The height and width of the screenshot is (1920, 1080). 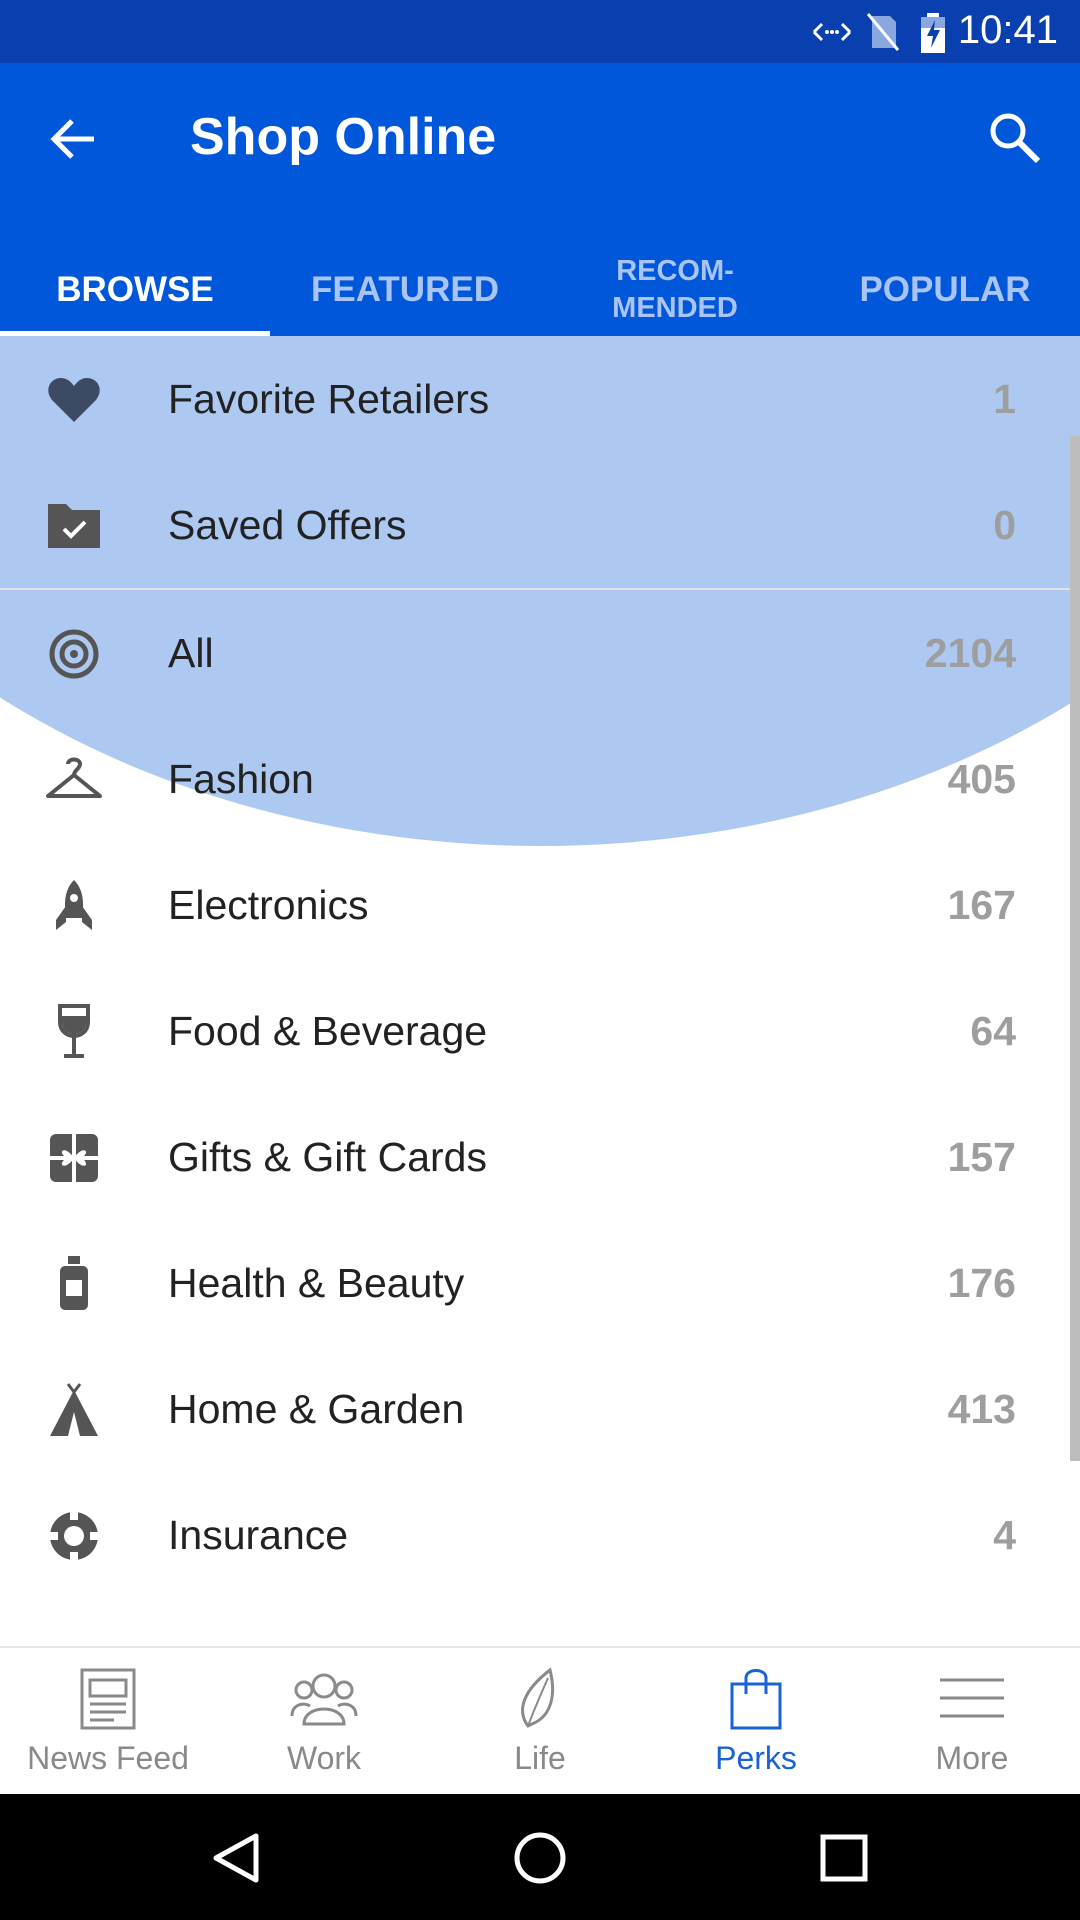 I want to click on battery-charging-icon, so click(x=933, y=33).